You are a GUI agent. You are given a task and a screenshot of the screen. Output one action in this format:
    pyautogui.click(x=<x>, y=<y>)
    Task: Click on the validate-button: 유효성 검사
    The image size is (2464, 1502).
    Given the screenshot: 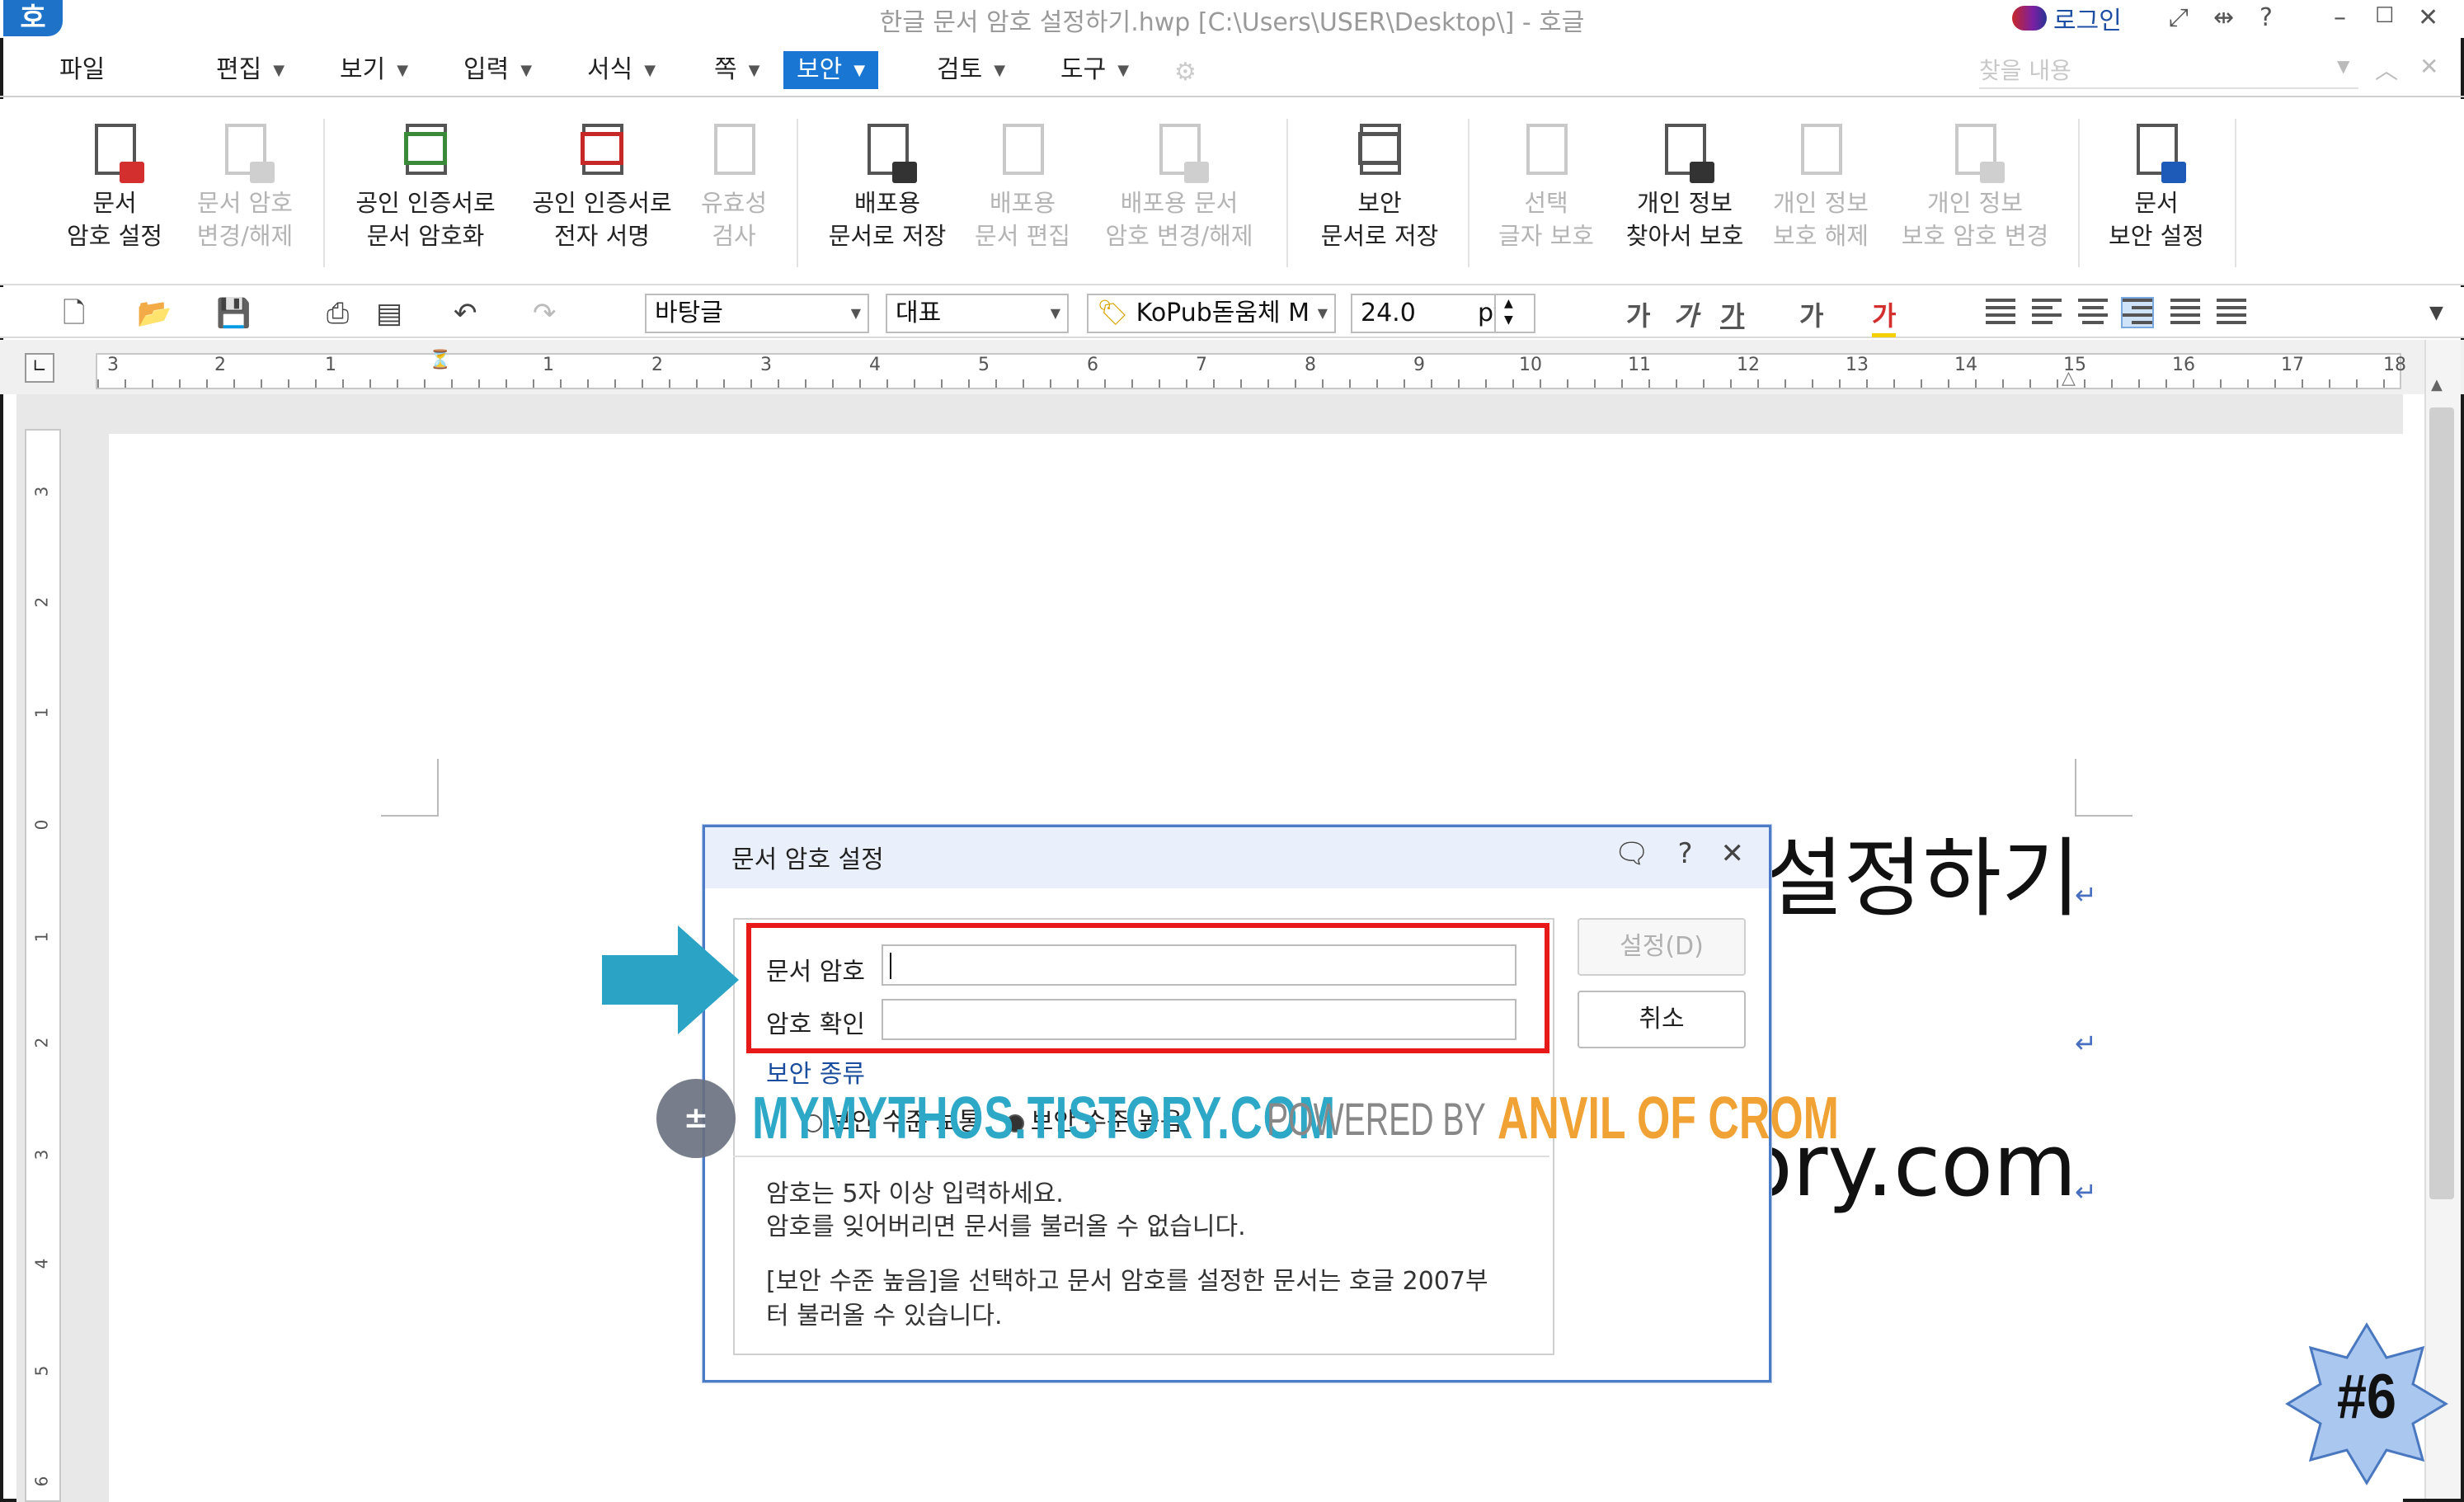 What is the action you would take?
    pyautogui.click(x=733, y=186)
    